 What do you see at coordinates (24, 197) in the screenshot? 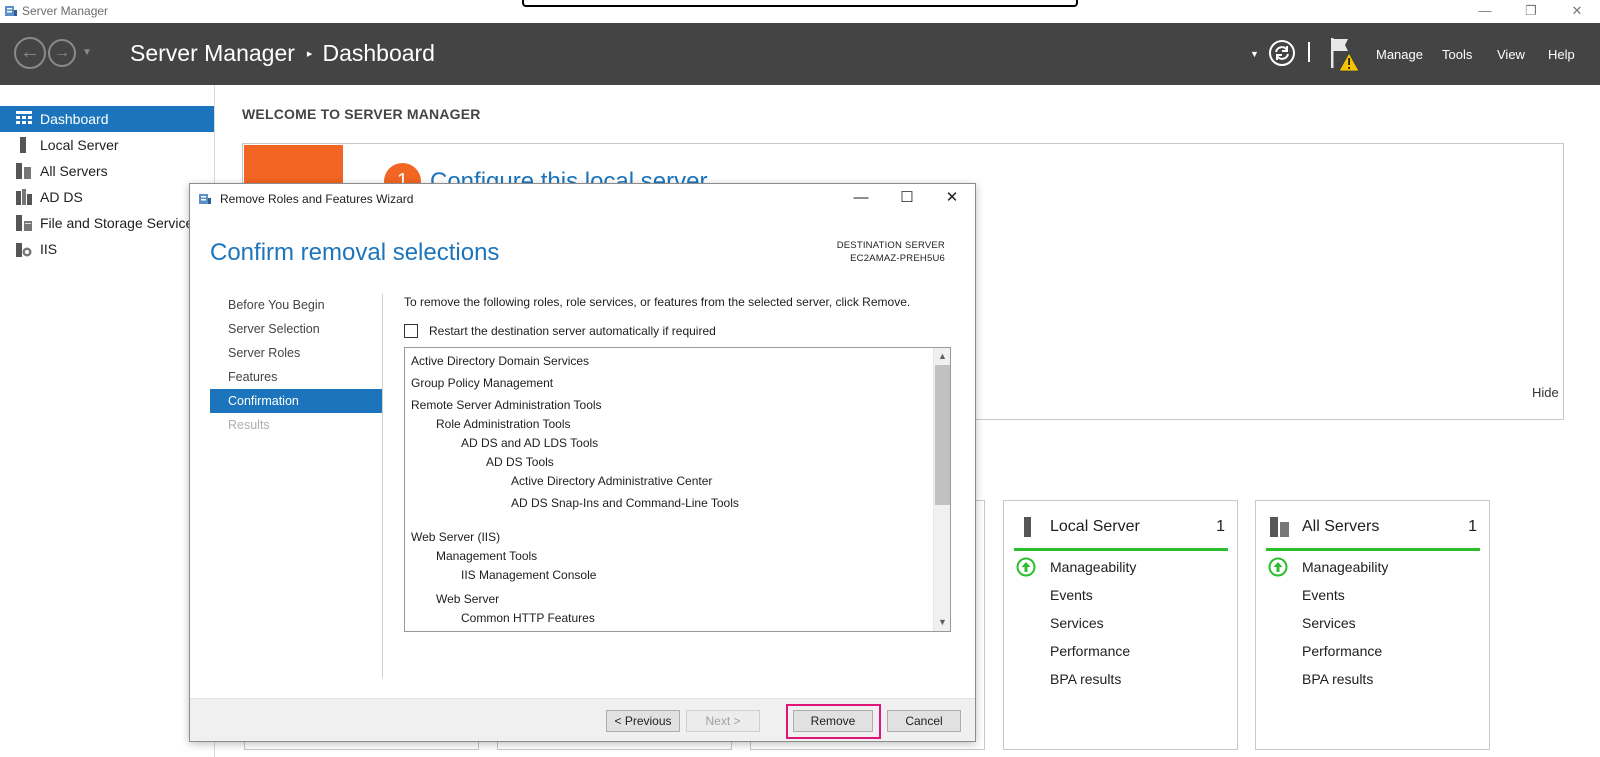
I see `ad-ds-icon` at bounding box center [24, 197].